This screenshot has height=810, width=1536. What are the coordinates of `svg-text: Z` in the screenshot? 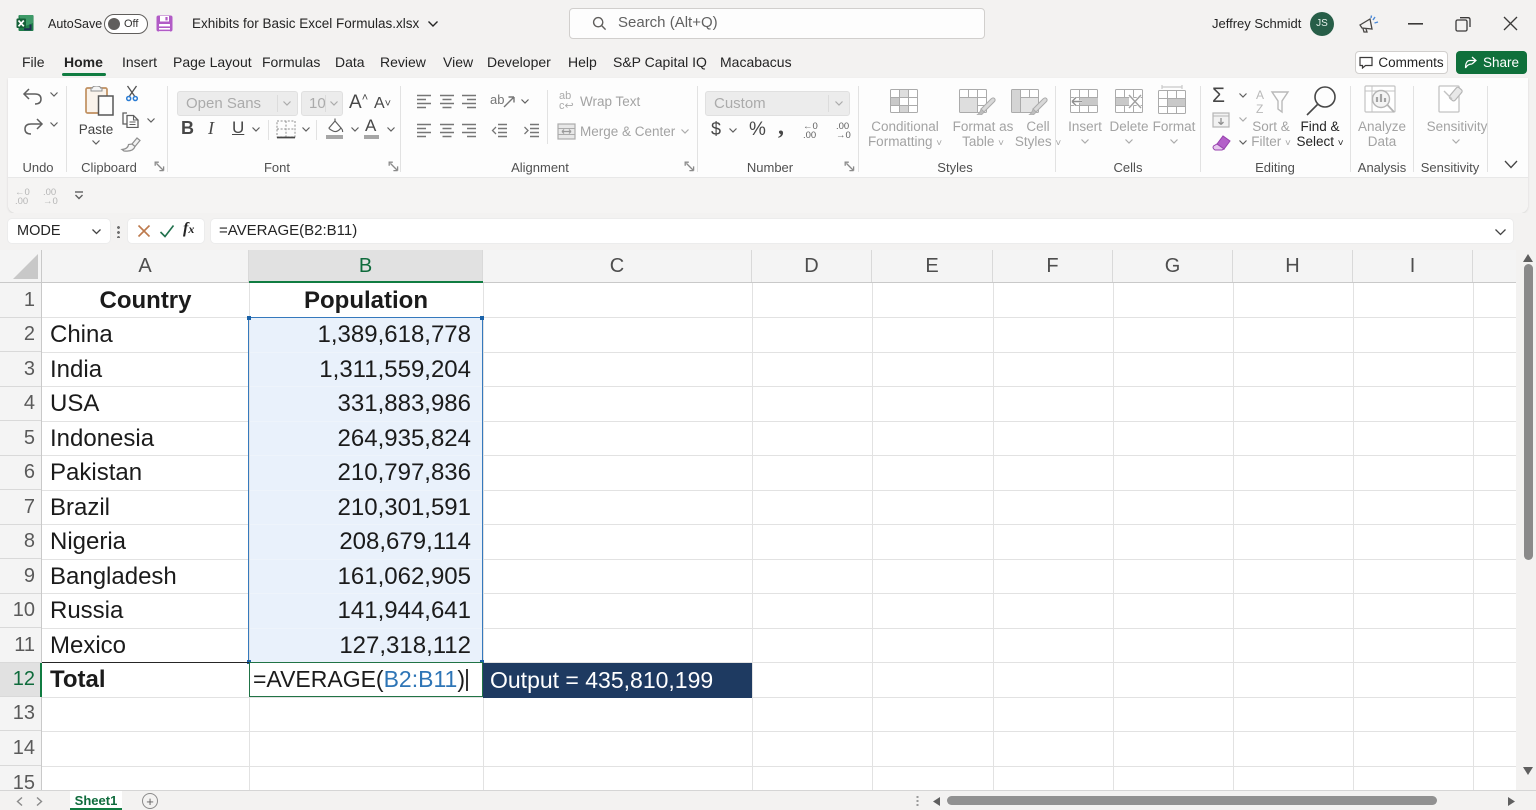 It's located at (1259, 109).